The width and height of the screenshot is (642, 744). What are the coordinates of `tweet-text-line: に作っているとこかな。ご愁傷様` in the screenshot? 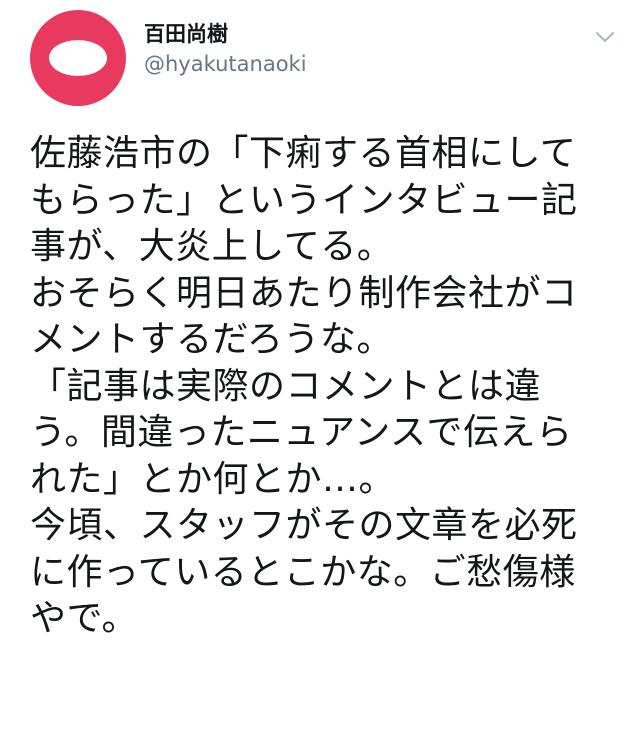 It's located at (303, 572).